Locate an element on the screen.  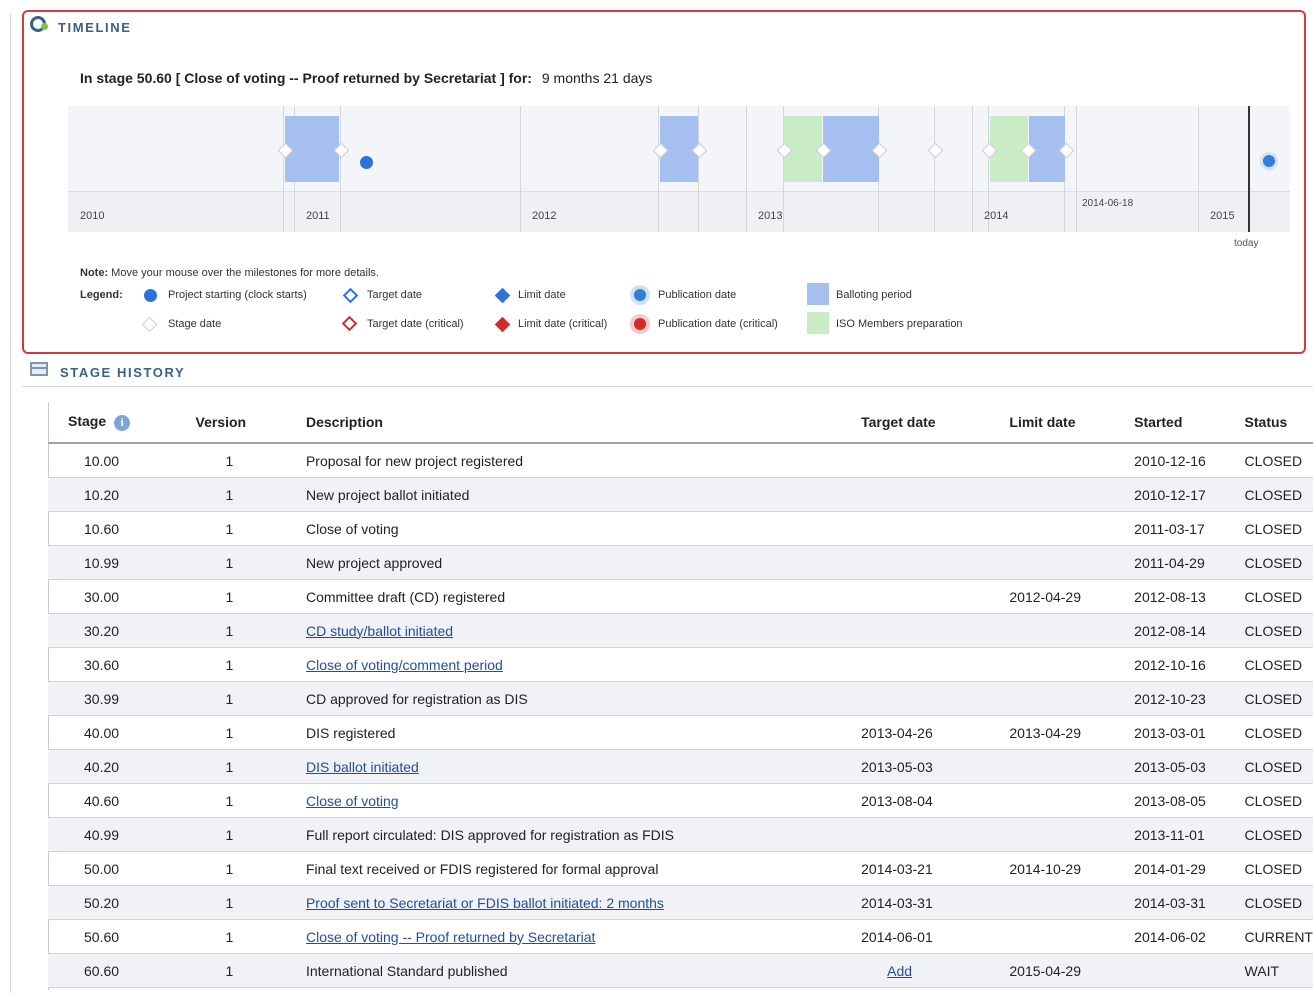
legend-item-limit-date: Limit date is located at coordinates (542, 295).